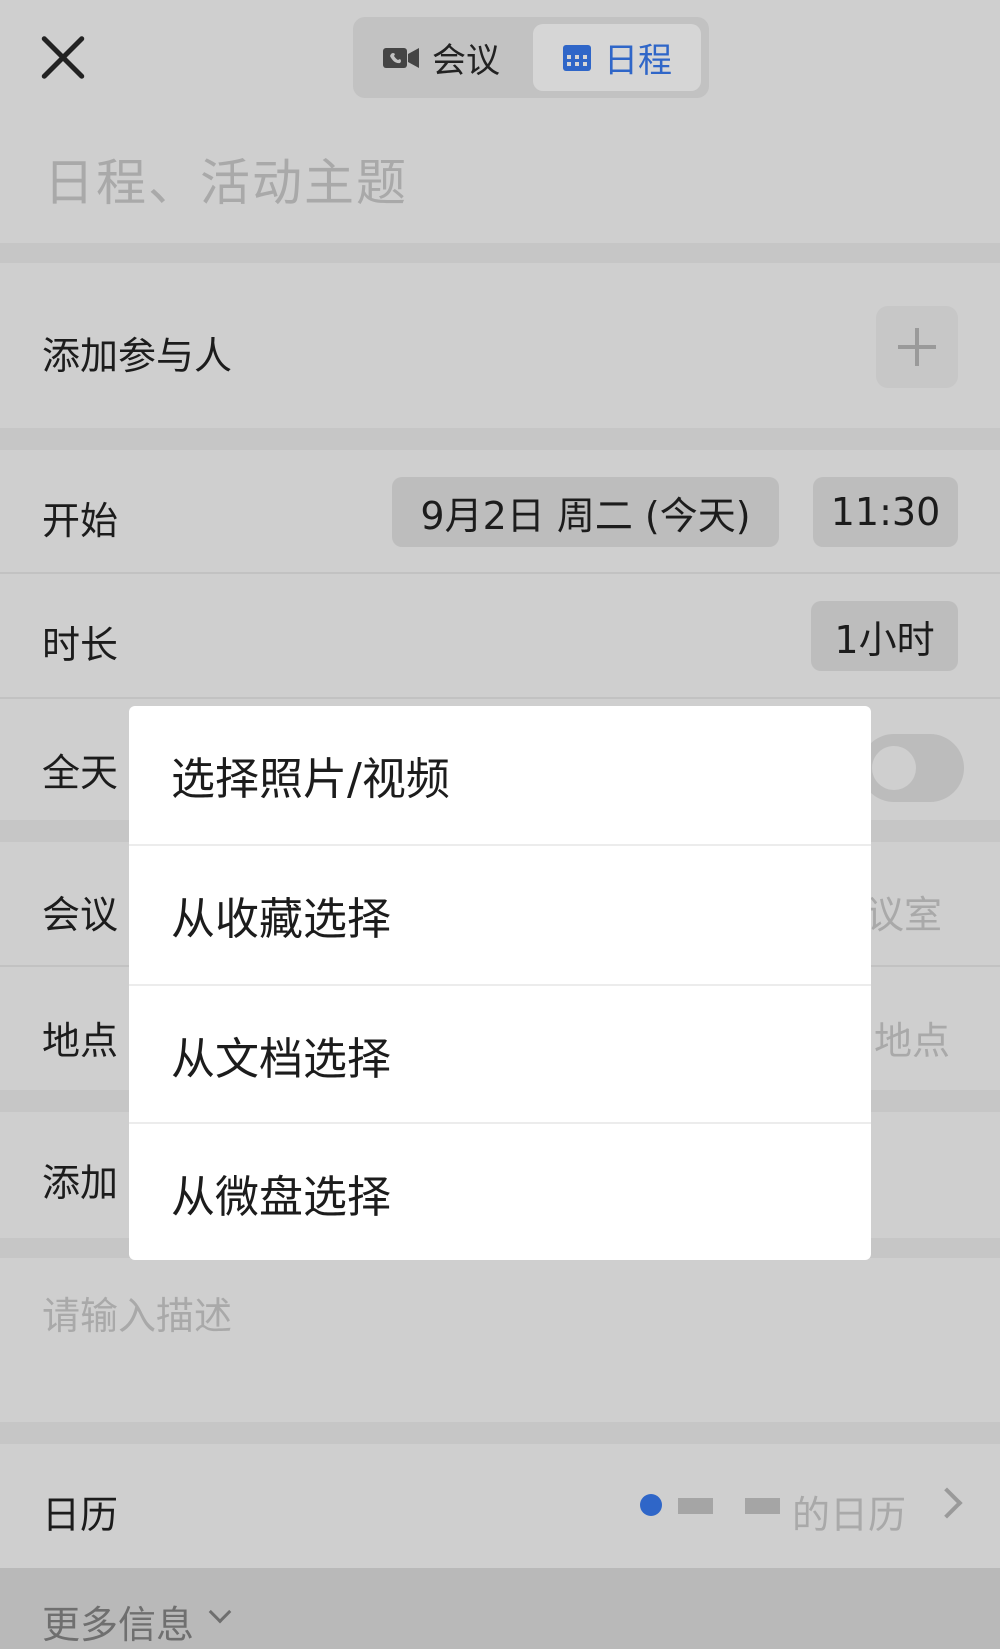  I want to click on mode-segmented-control: 会议 日程, so click(531, 57).